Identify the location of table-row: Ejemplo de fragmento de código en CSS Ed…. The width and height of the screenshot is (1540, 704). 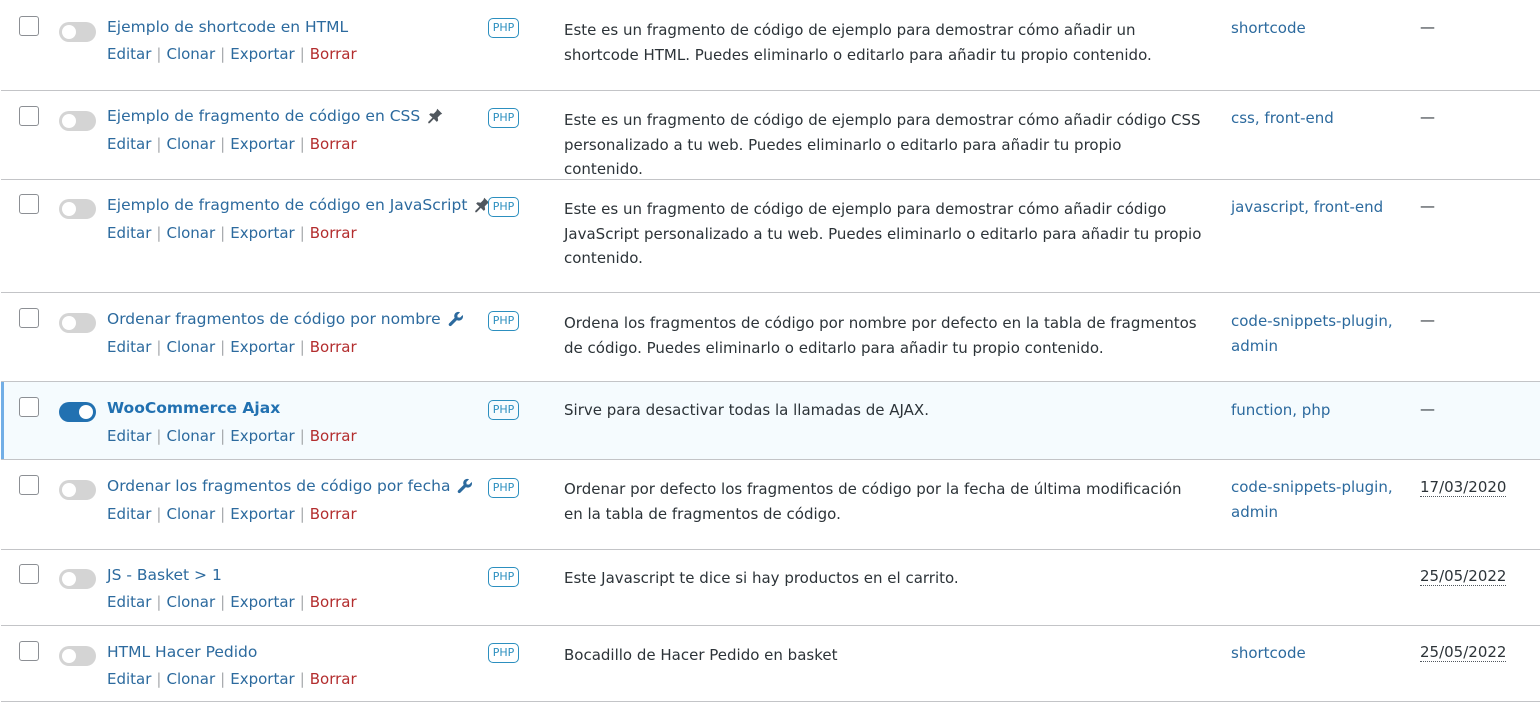
(770, 135).